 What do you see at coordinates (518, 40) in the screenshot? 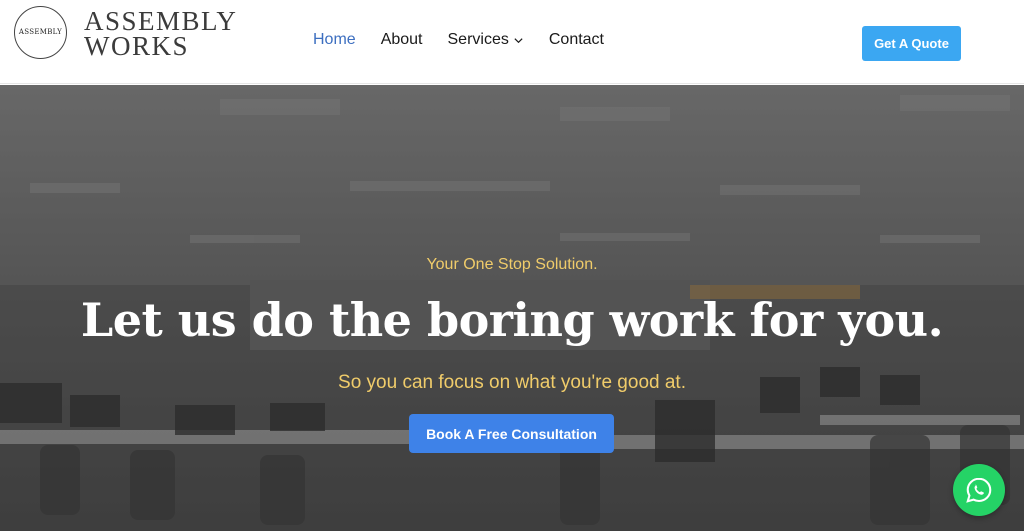
I see `chevron-down-icon` at bounding box center [518, 40].